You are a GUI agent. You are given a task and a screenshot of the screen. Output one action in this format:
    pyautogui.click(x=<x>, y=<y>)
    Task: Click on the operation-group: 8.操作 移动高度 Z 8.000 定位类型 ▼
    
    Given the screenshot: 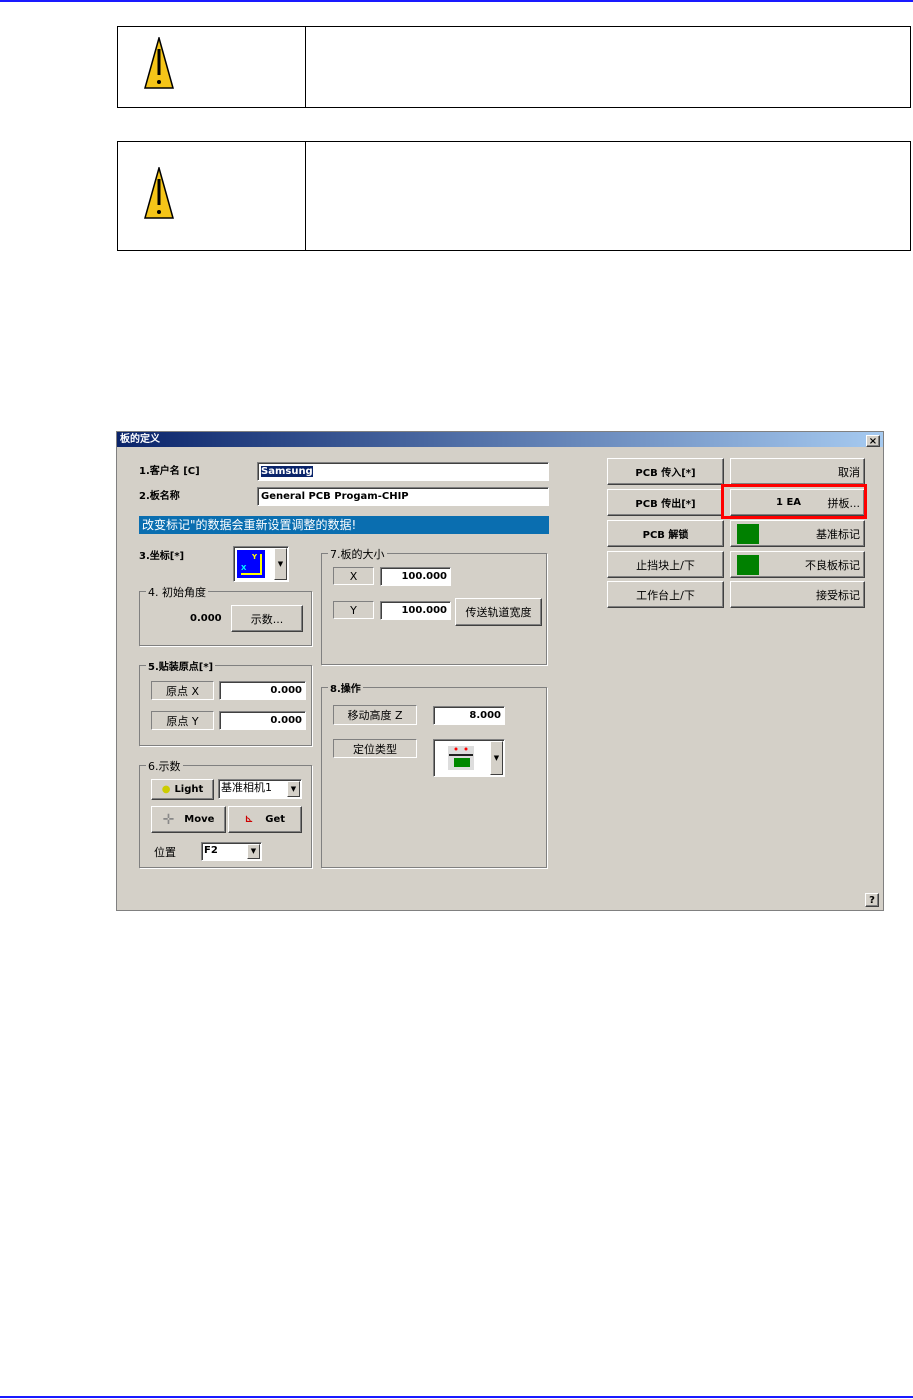 What is the action you would take?
    pyautogui.click(x=434, y=774)
    